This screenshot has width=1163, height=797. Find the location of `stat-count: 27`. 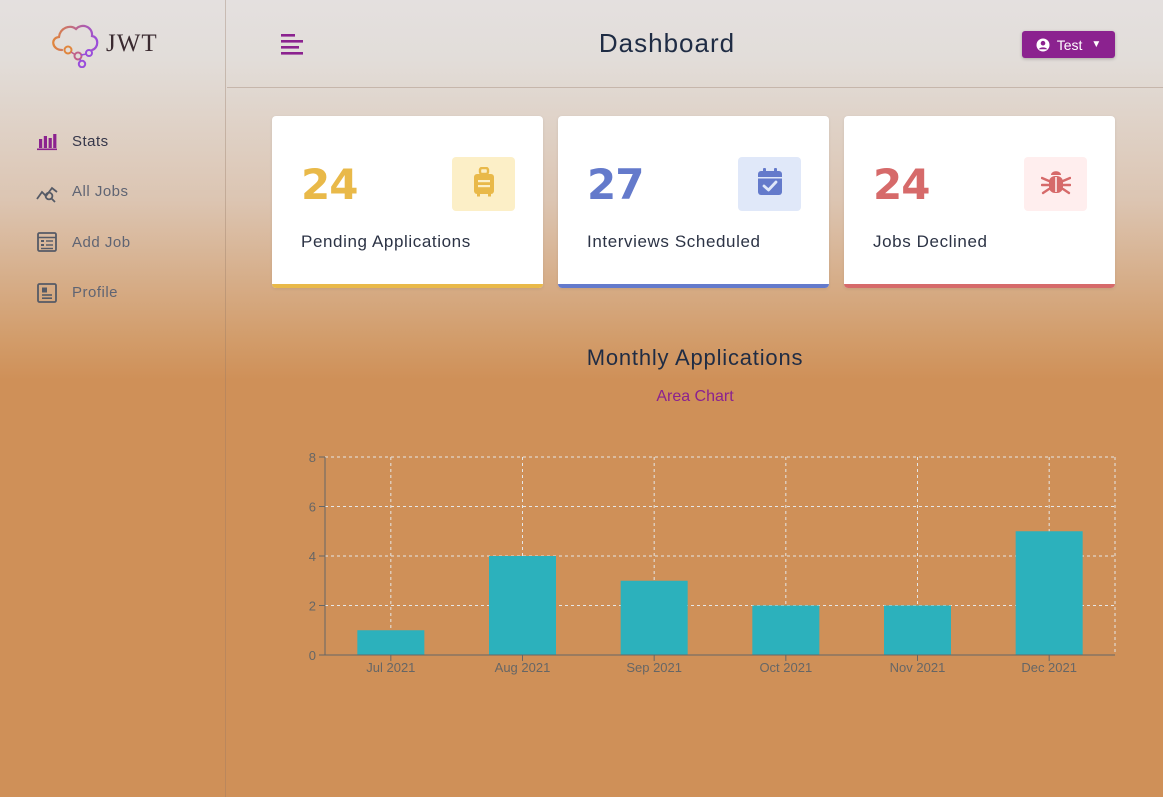

stat-count: 27 is located at coordinates (615, 184).